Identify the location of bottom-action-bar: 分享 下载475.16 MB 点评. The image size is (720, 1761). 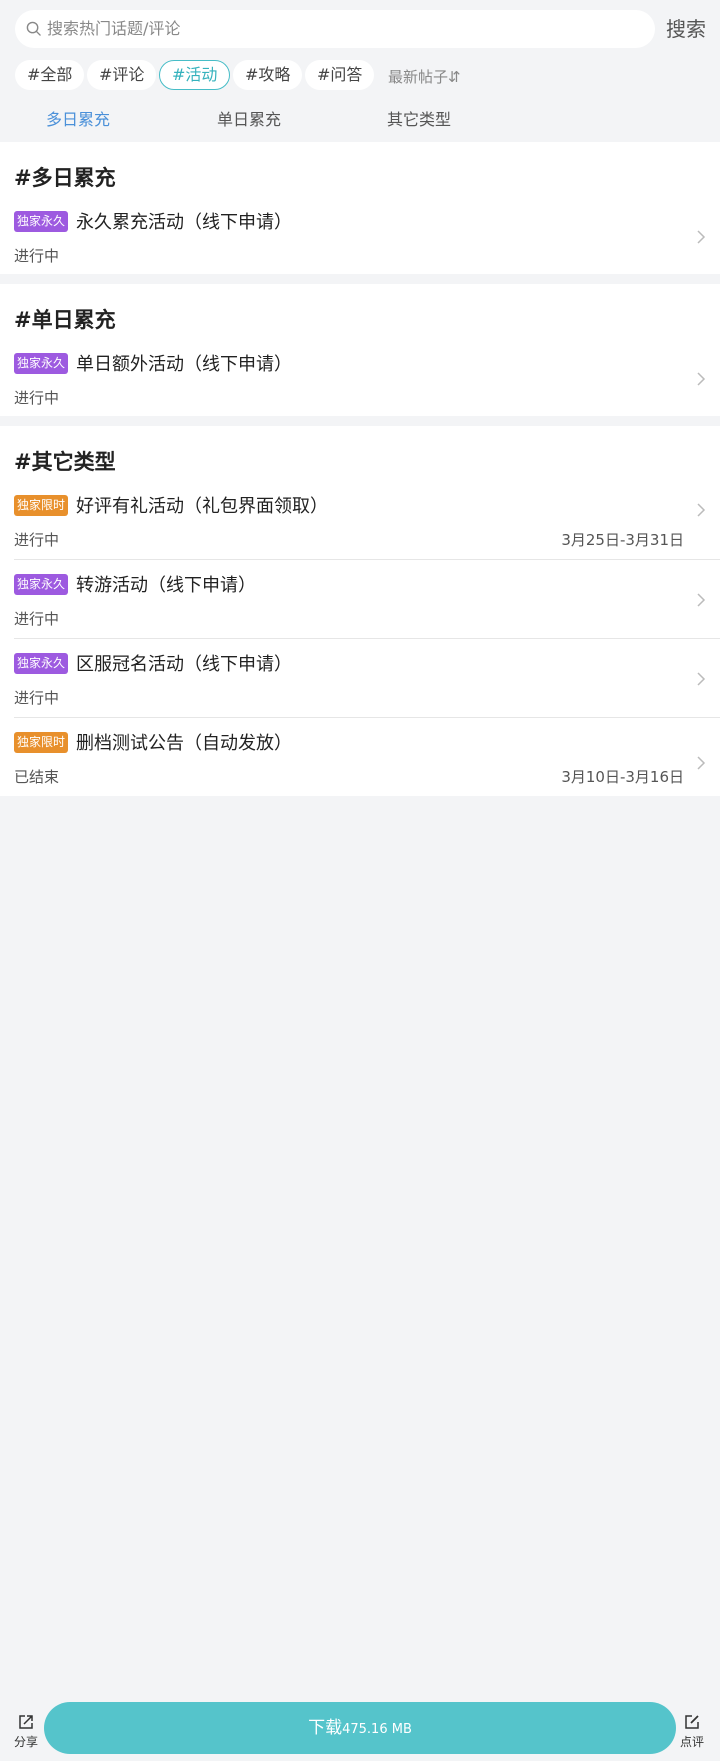
(360, 1730).